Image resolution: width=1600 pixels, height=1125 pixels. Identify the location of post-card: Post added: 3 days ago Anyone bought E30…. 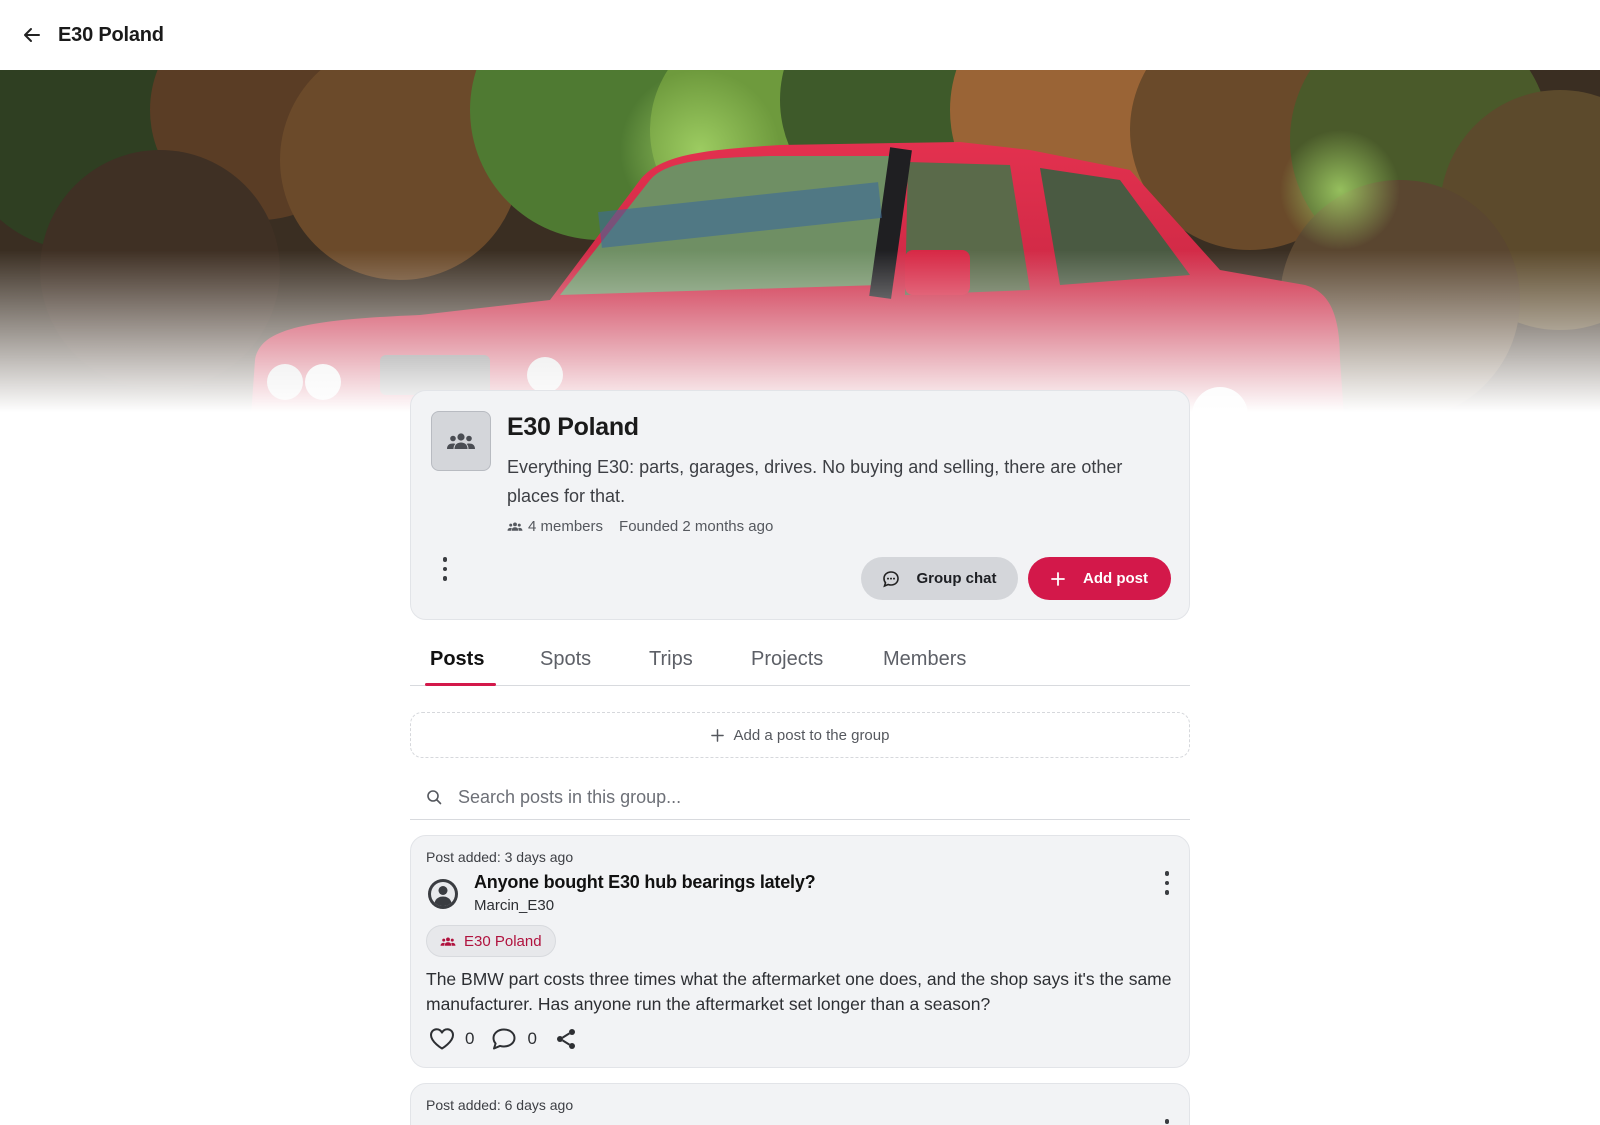
(800, 951).